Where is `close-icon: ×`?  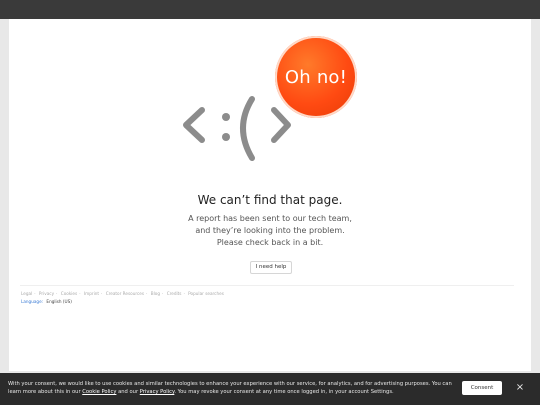
close-icon: × is located at coordinates (520, 388).